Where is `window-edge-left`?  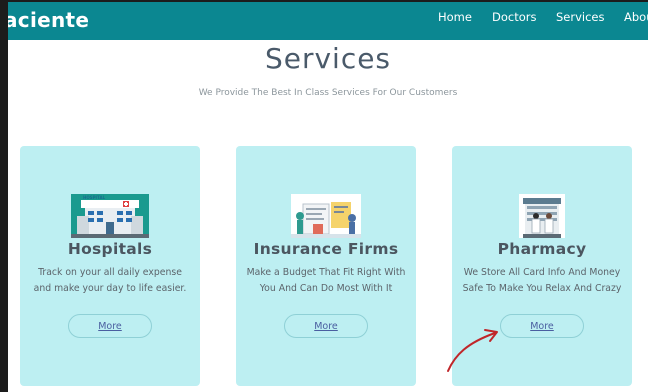
window-edge-left is located at coordinates (4, 196).